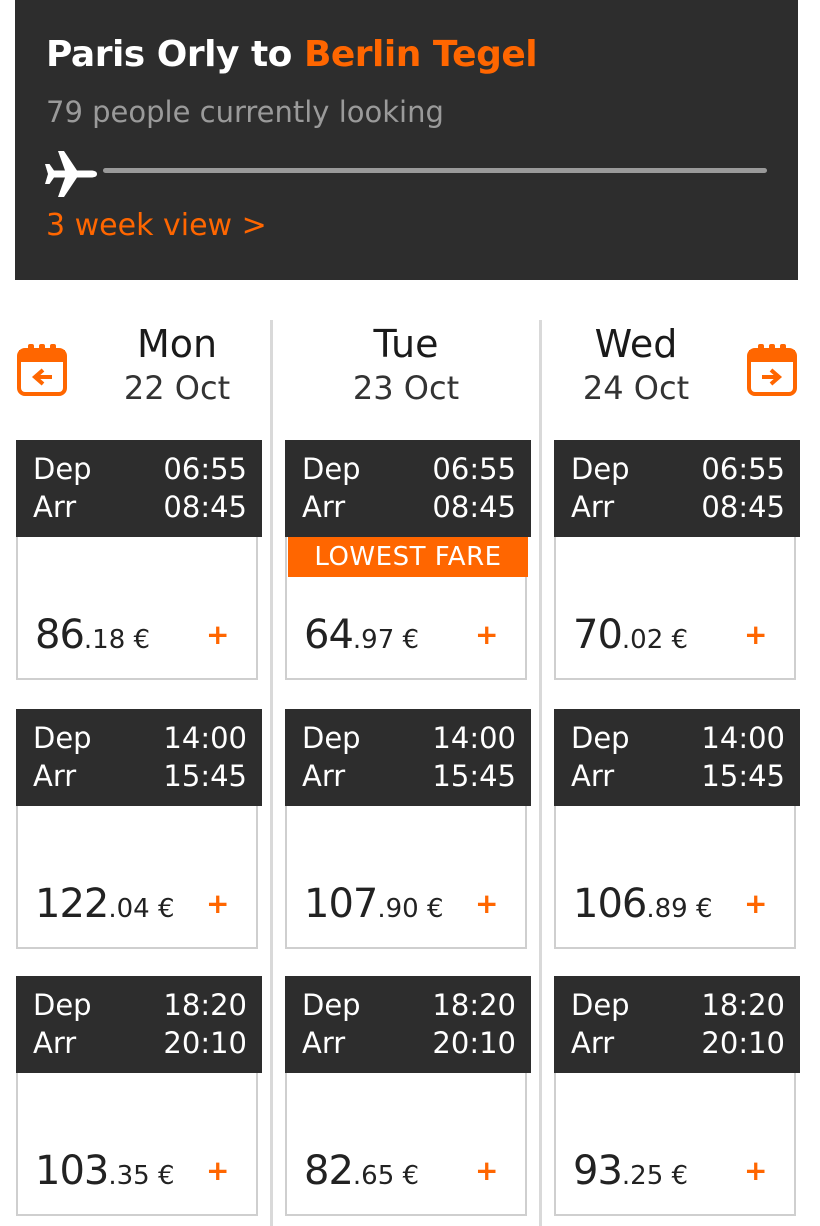 The width and height of the screenshot is (820, 1226). I want to click on fare-price: 106.89 €, so click(643, 904).